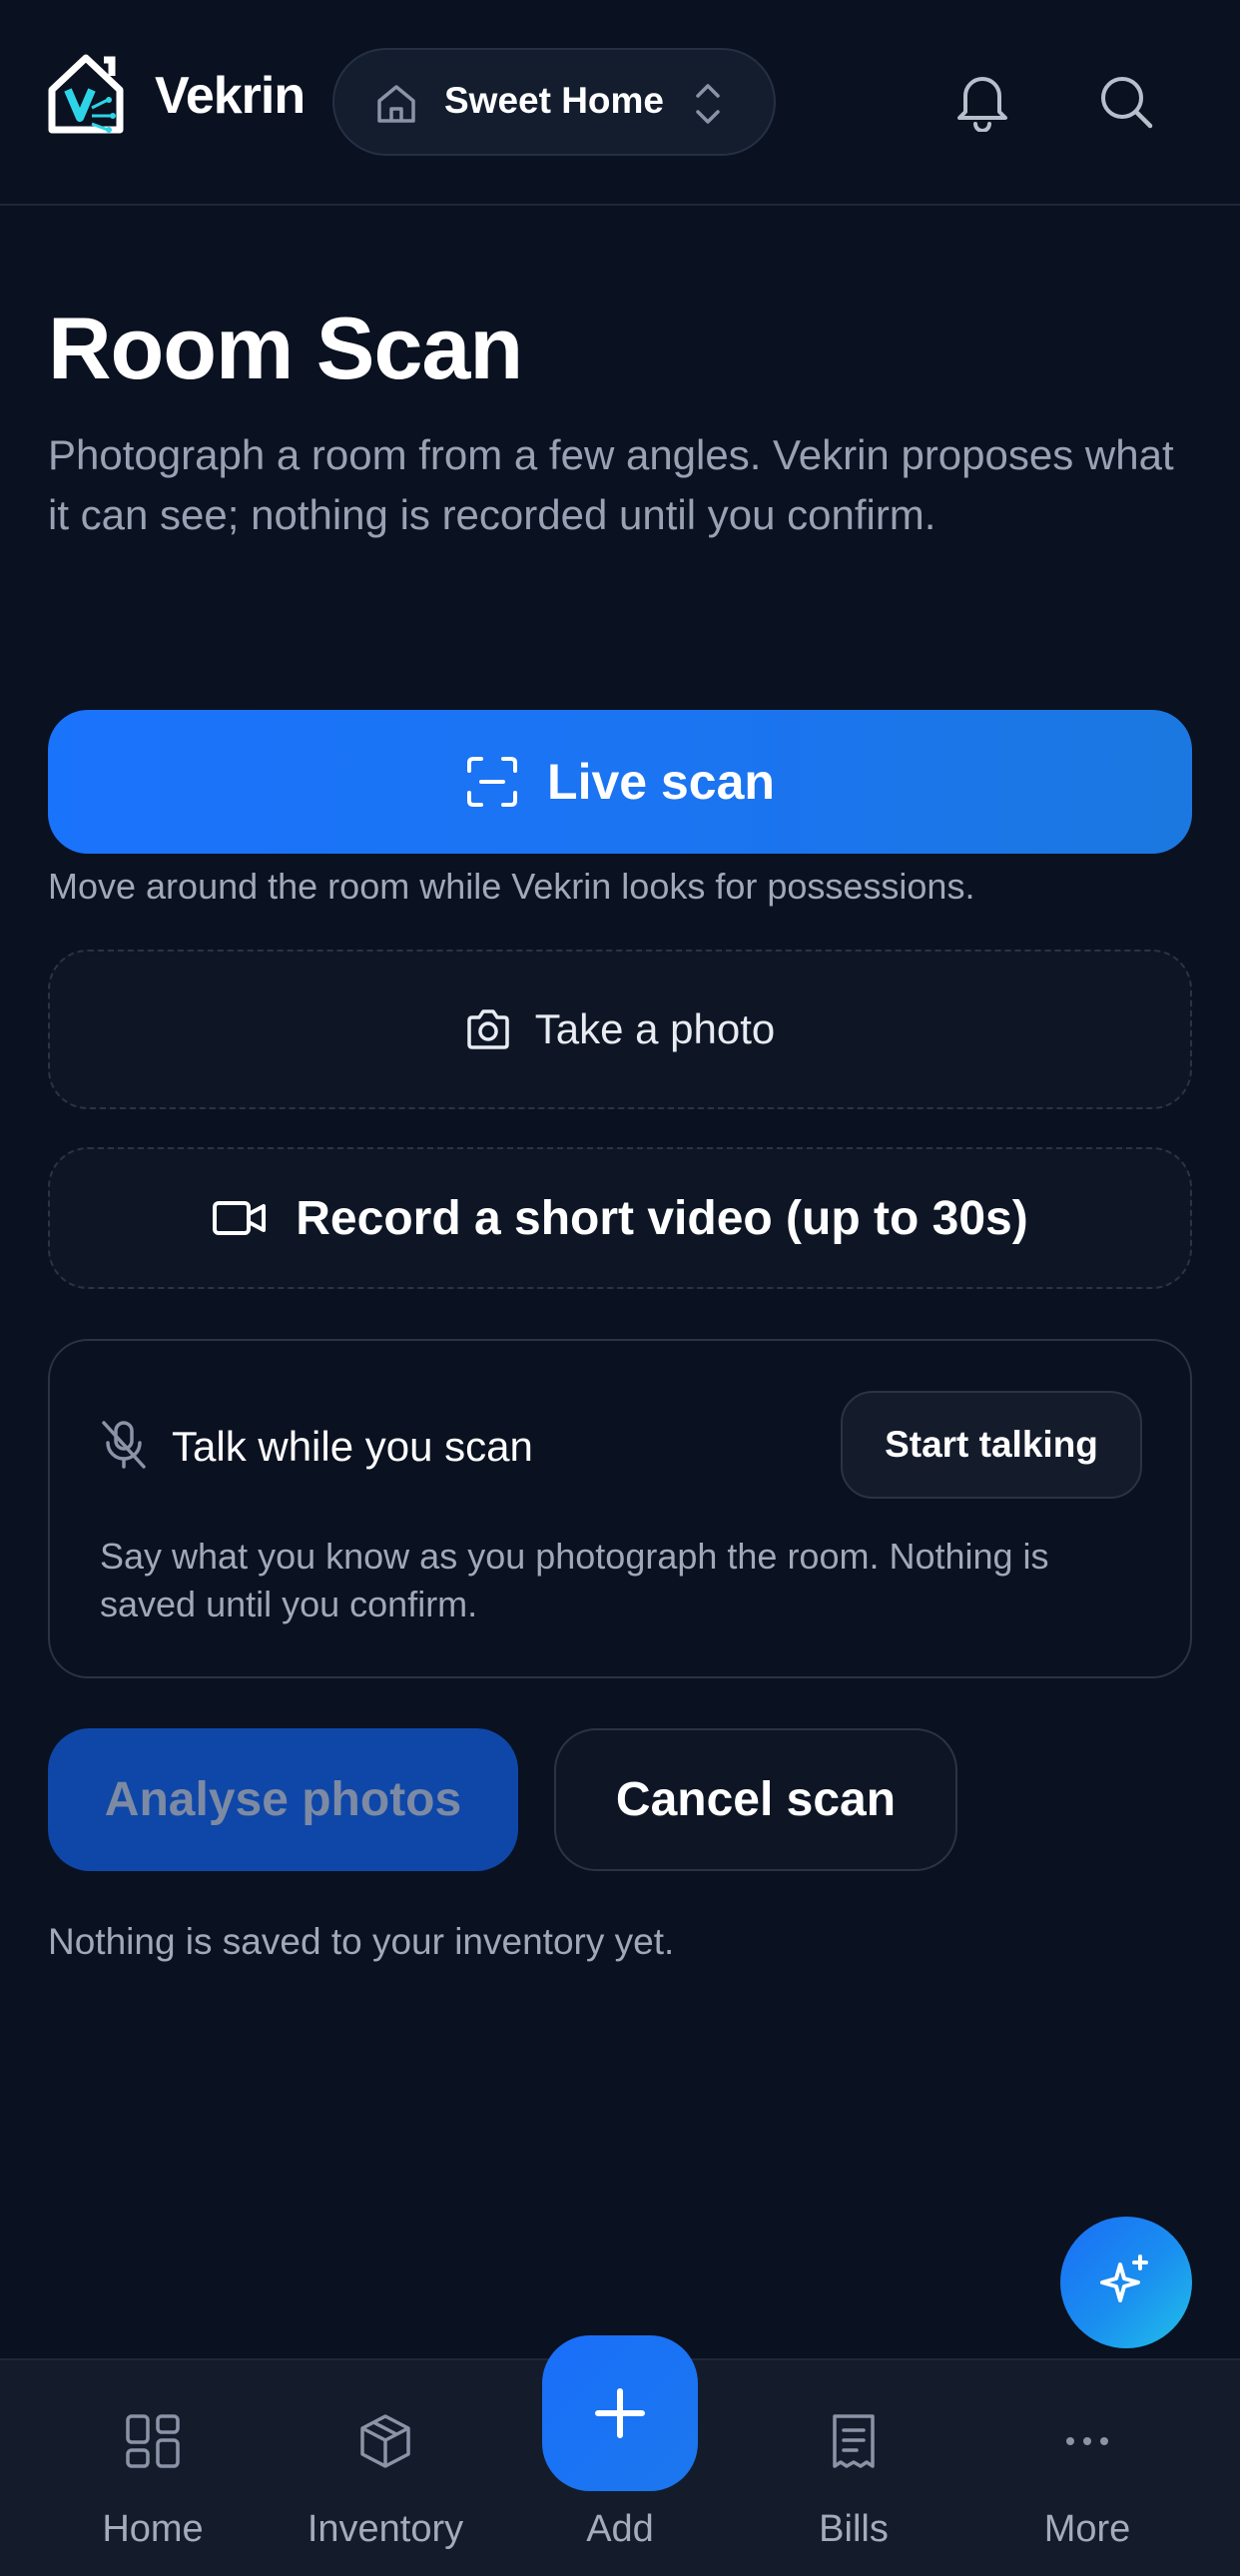 The height and width of the screenshot is (2576, 1240). I want to click on inventory-status-note: Nothing is saved to your inventory yet., so click(362, 1941).